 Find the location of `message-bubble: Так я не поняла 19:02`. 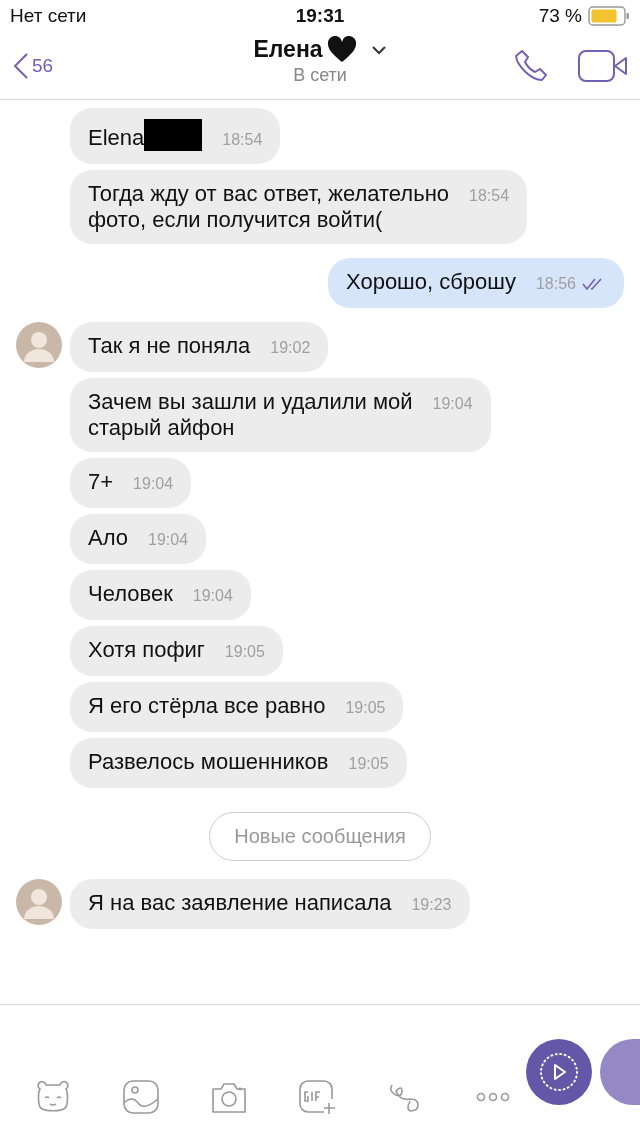

message-bubble: Так я не поняла 19:02 is located at coordinates (199, 347).